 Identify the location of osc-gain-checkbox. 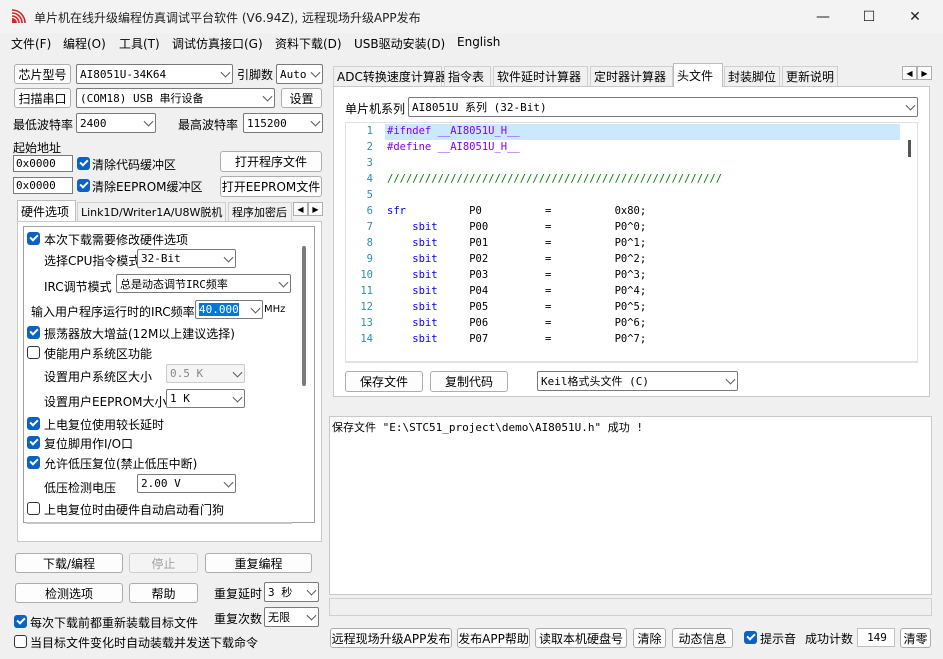
(33, 332).